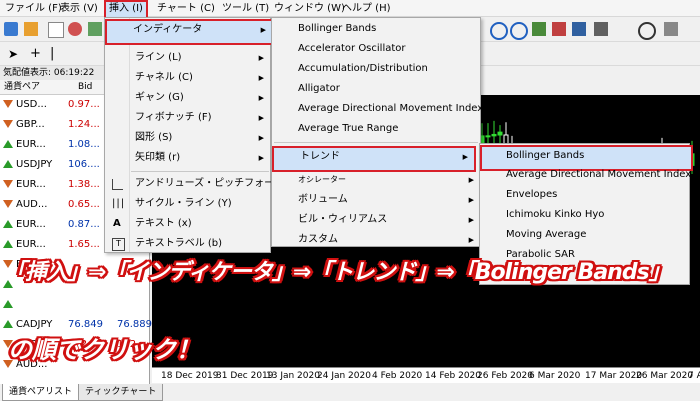  Describe the element at coordinates (200, 171) in the screenshot. I see `menu-separator` at that location.